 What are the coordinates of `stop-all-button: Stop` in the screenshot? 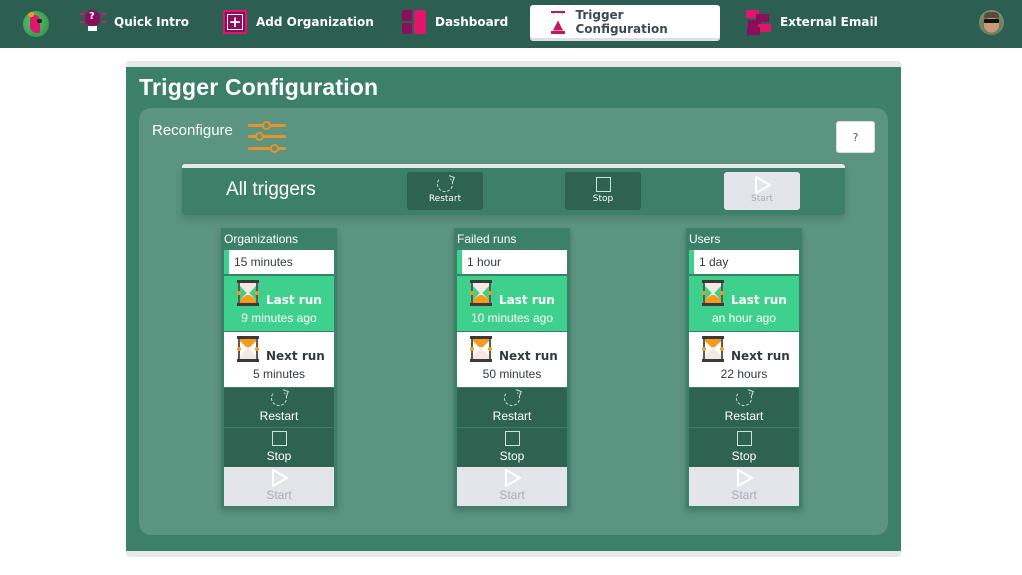 It's located at (603, 191).